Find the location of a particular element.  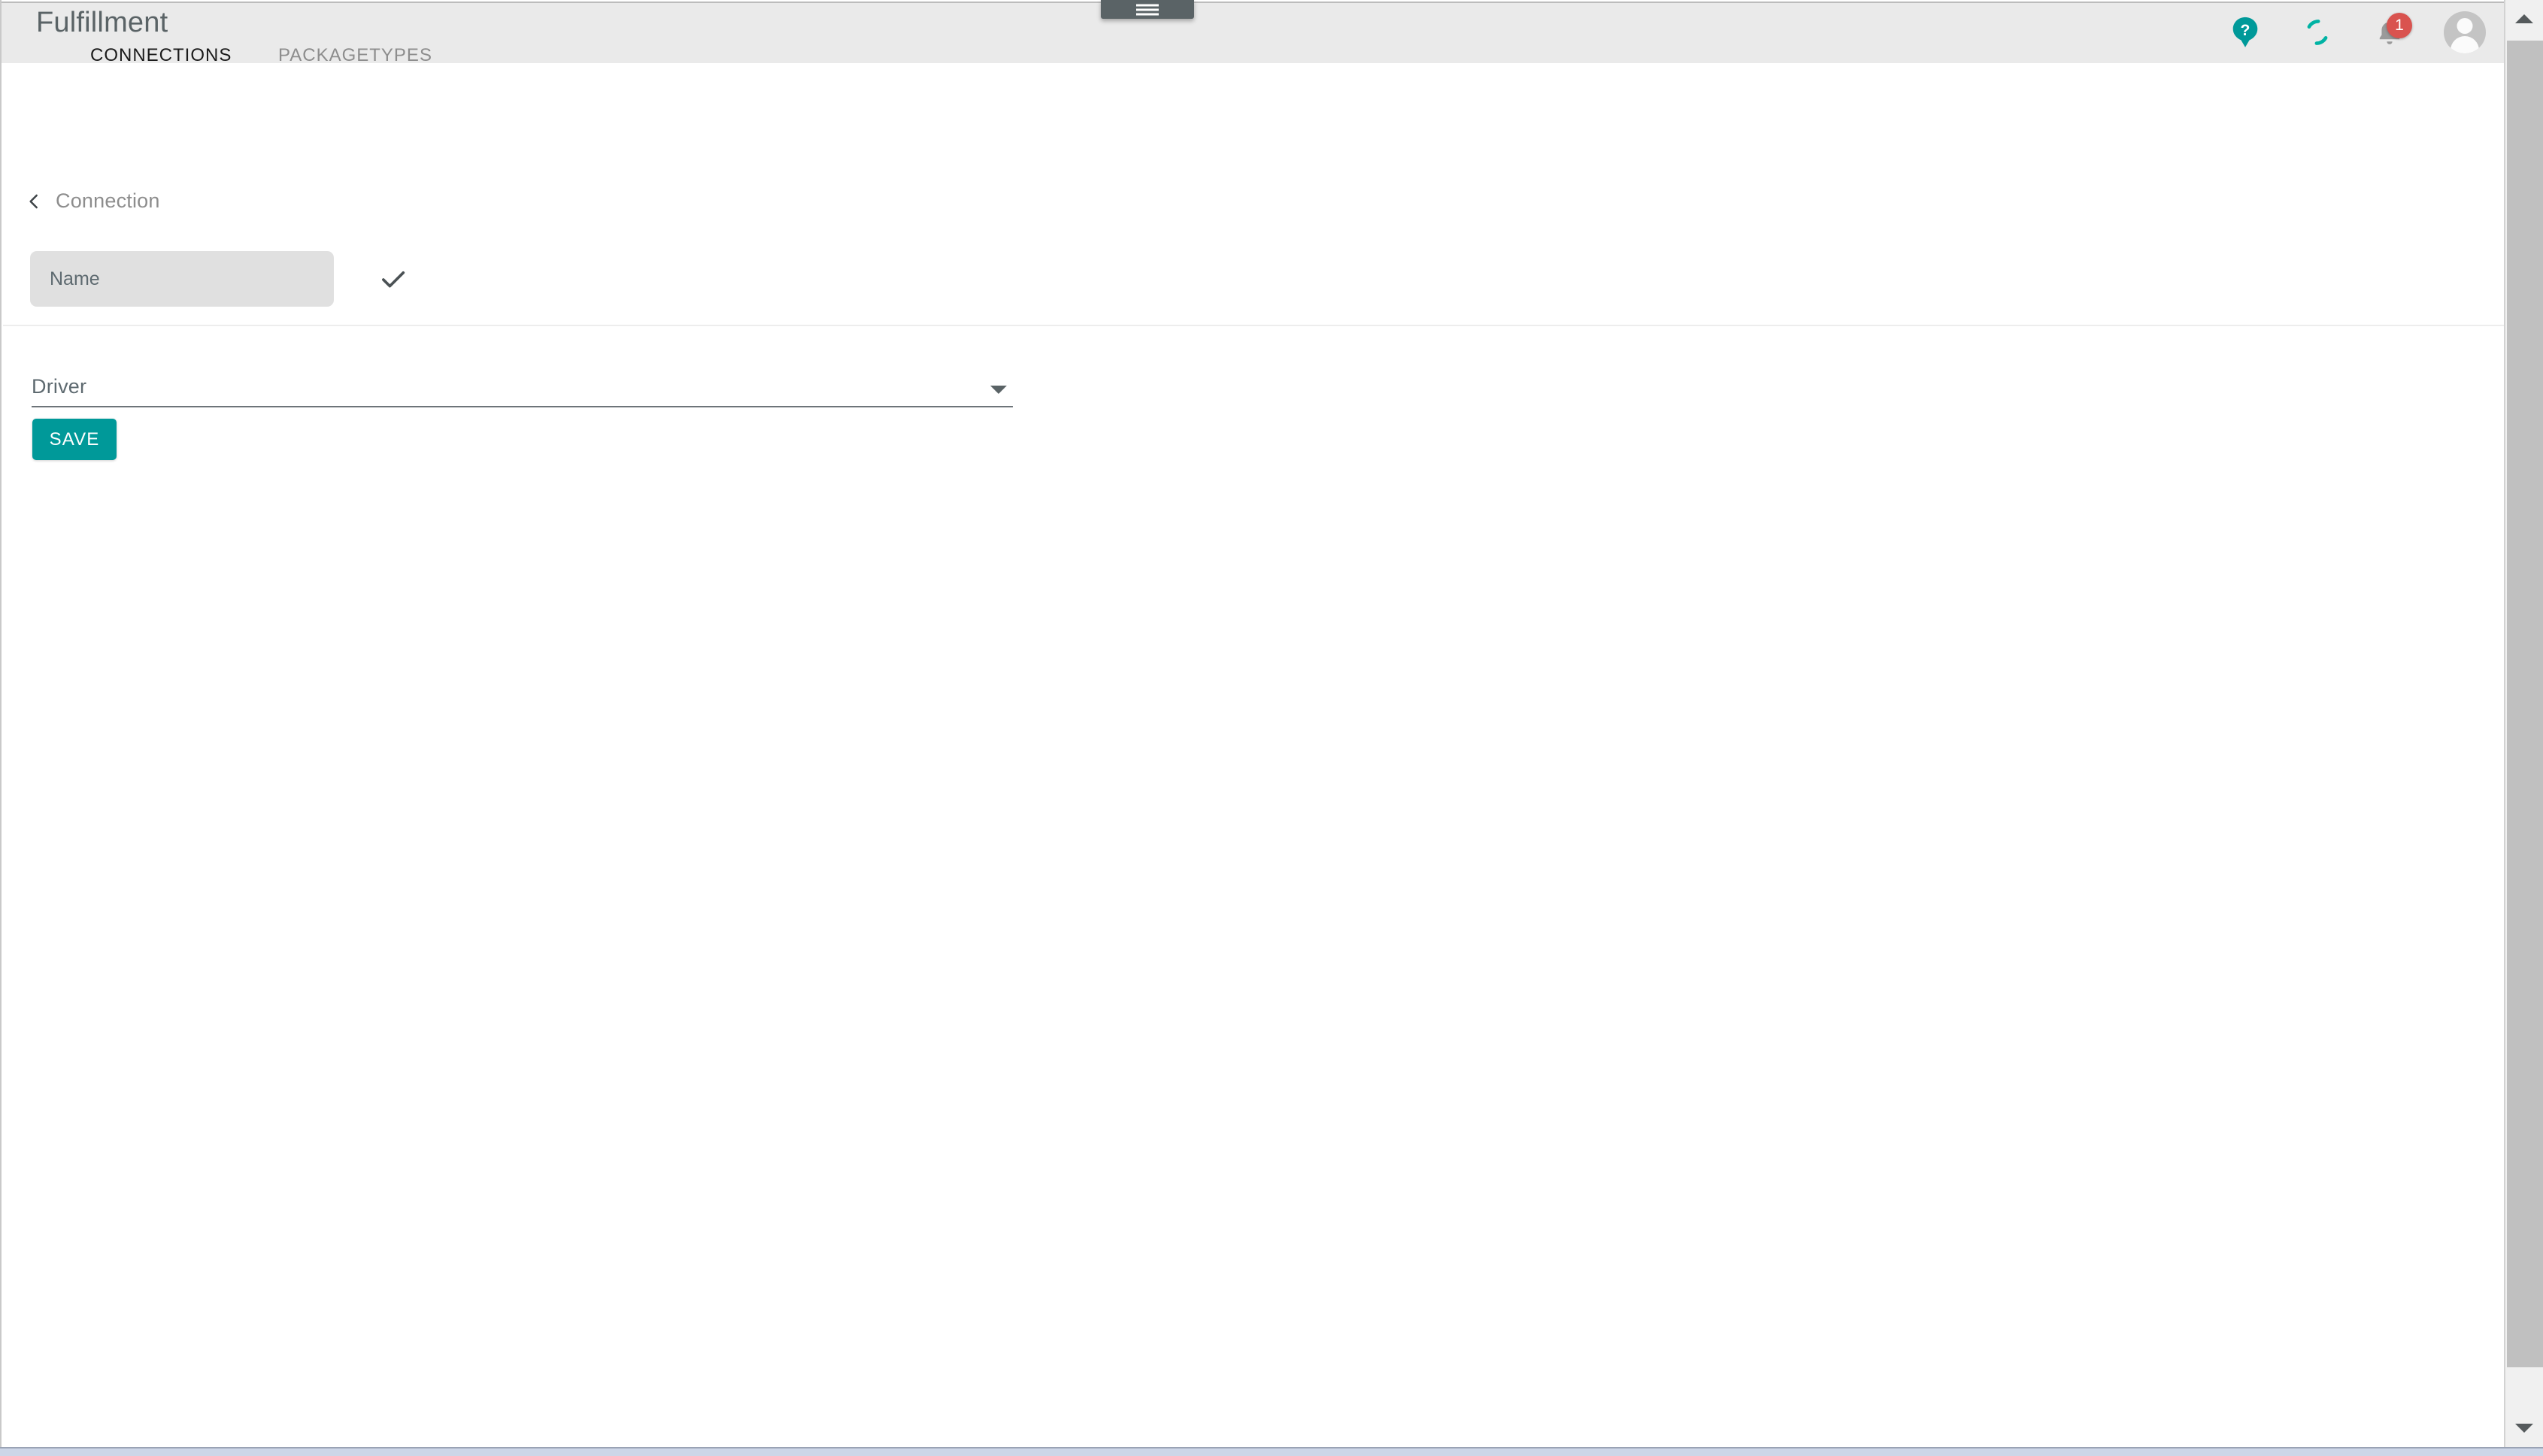

scrollbar-up-button is located at coordinates (2524, 19).